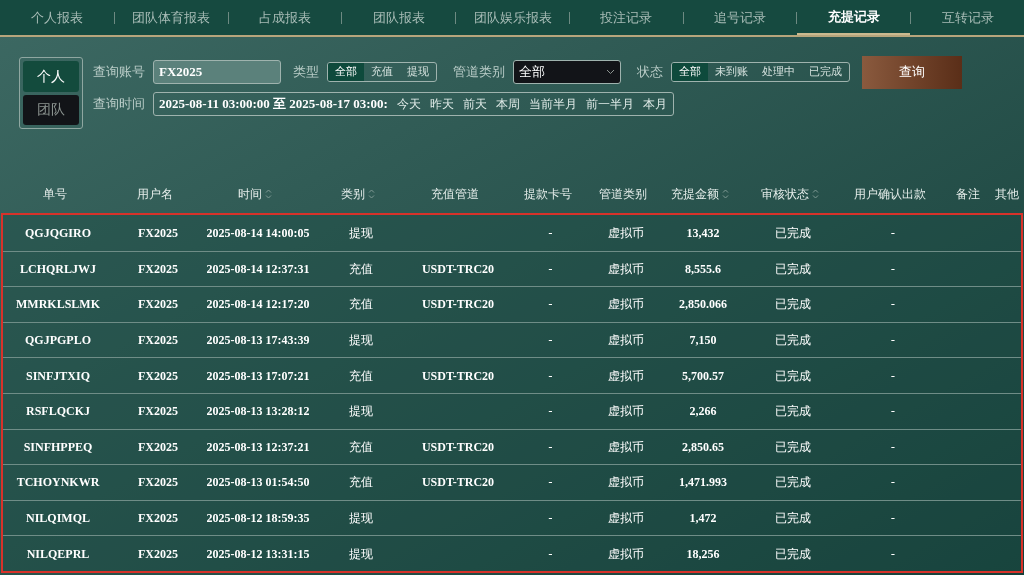 Image resolution: width=1024 pixels, height=575 pixels. What do you see at coordinates (399, 17) in the screenshot?
I see `report-tab: 团队报表` at bounding box center [399, 17].